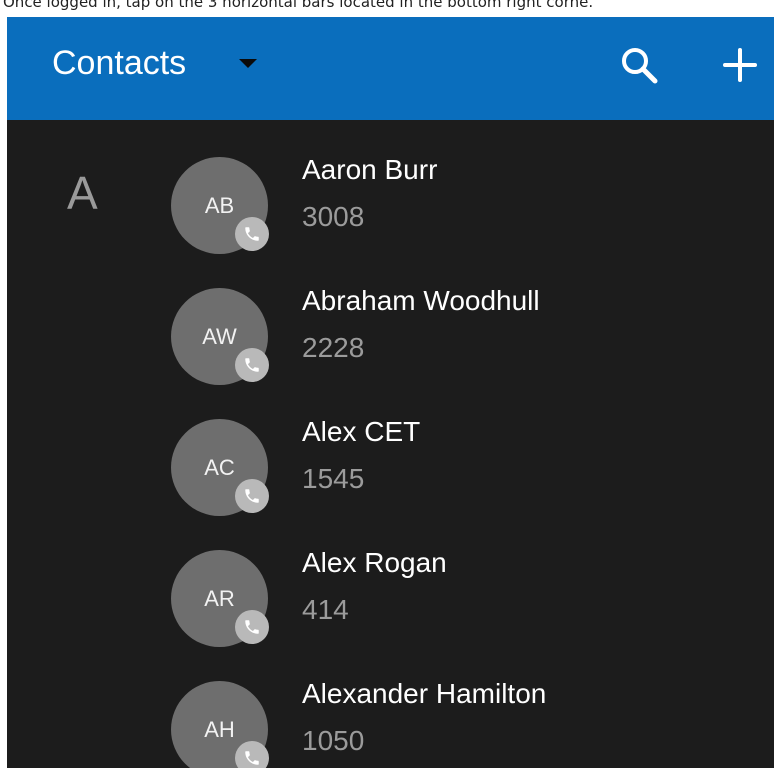 This screenshot has height=768, width=774. Describe the element at coordinates (82, 193) in the screenshot. I see `section-letter: A` at that location.